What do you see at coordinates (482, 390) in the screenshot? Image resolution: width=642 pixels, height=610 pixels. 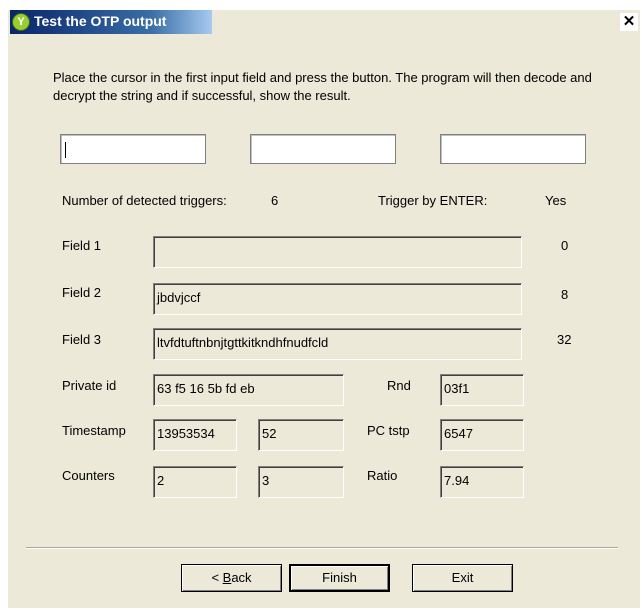 I see `rnd-value: 03f1` at bounding box center [482, 390].